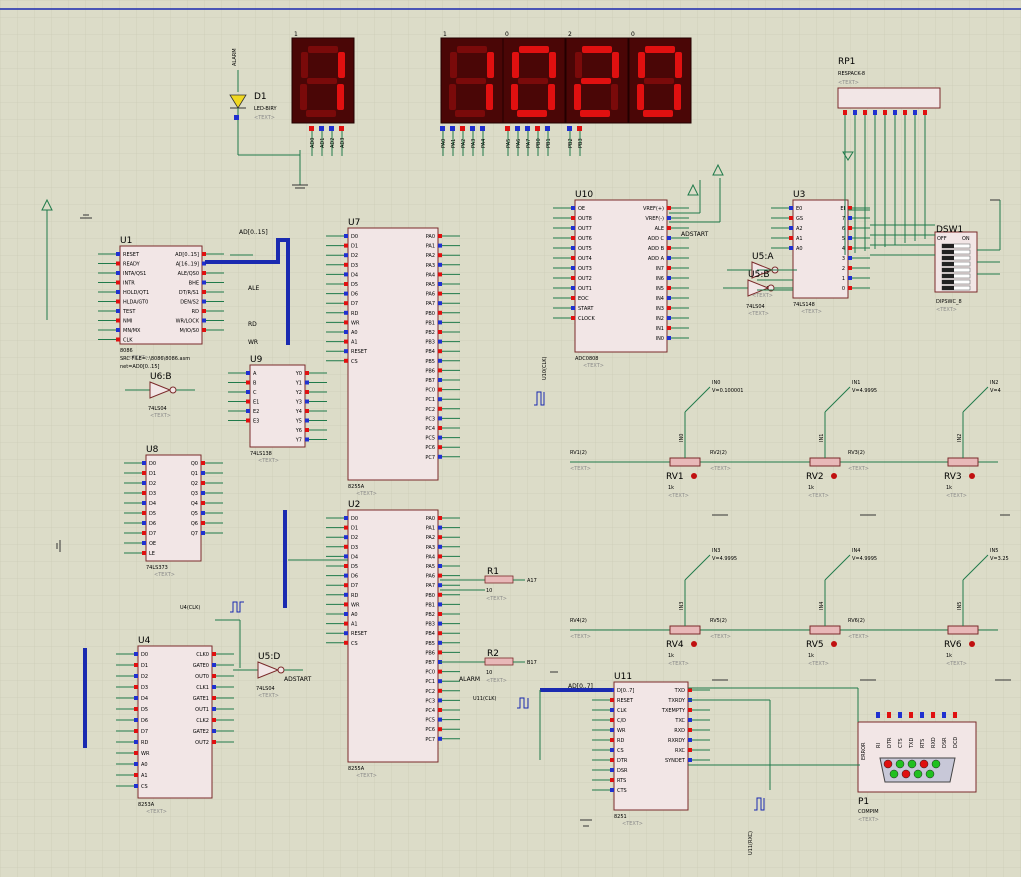 This screenshot has height=877, width=1021. Describe the element at coordinates (146, 805) in the screenshot. I see `chip-type: 8253A` at that location.